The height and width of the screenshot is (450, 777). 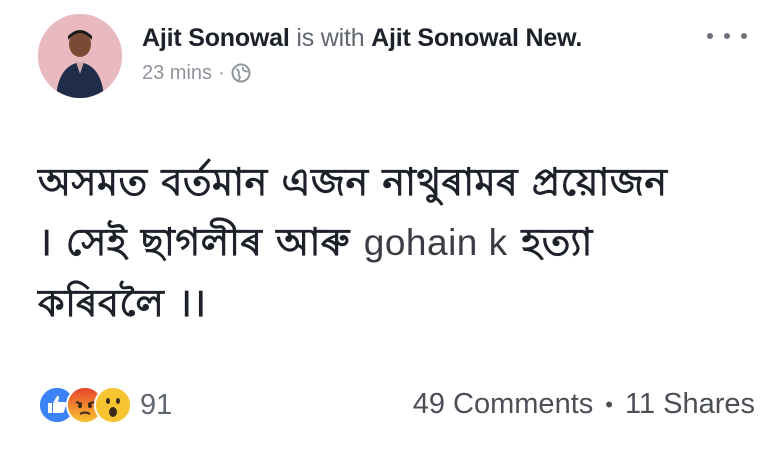 I want to click on reactions-summary: 91, so click(x=105, y=405).